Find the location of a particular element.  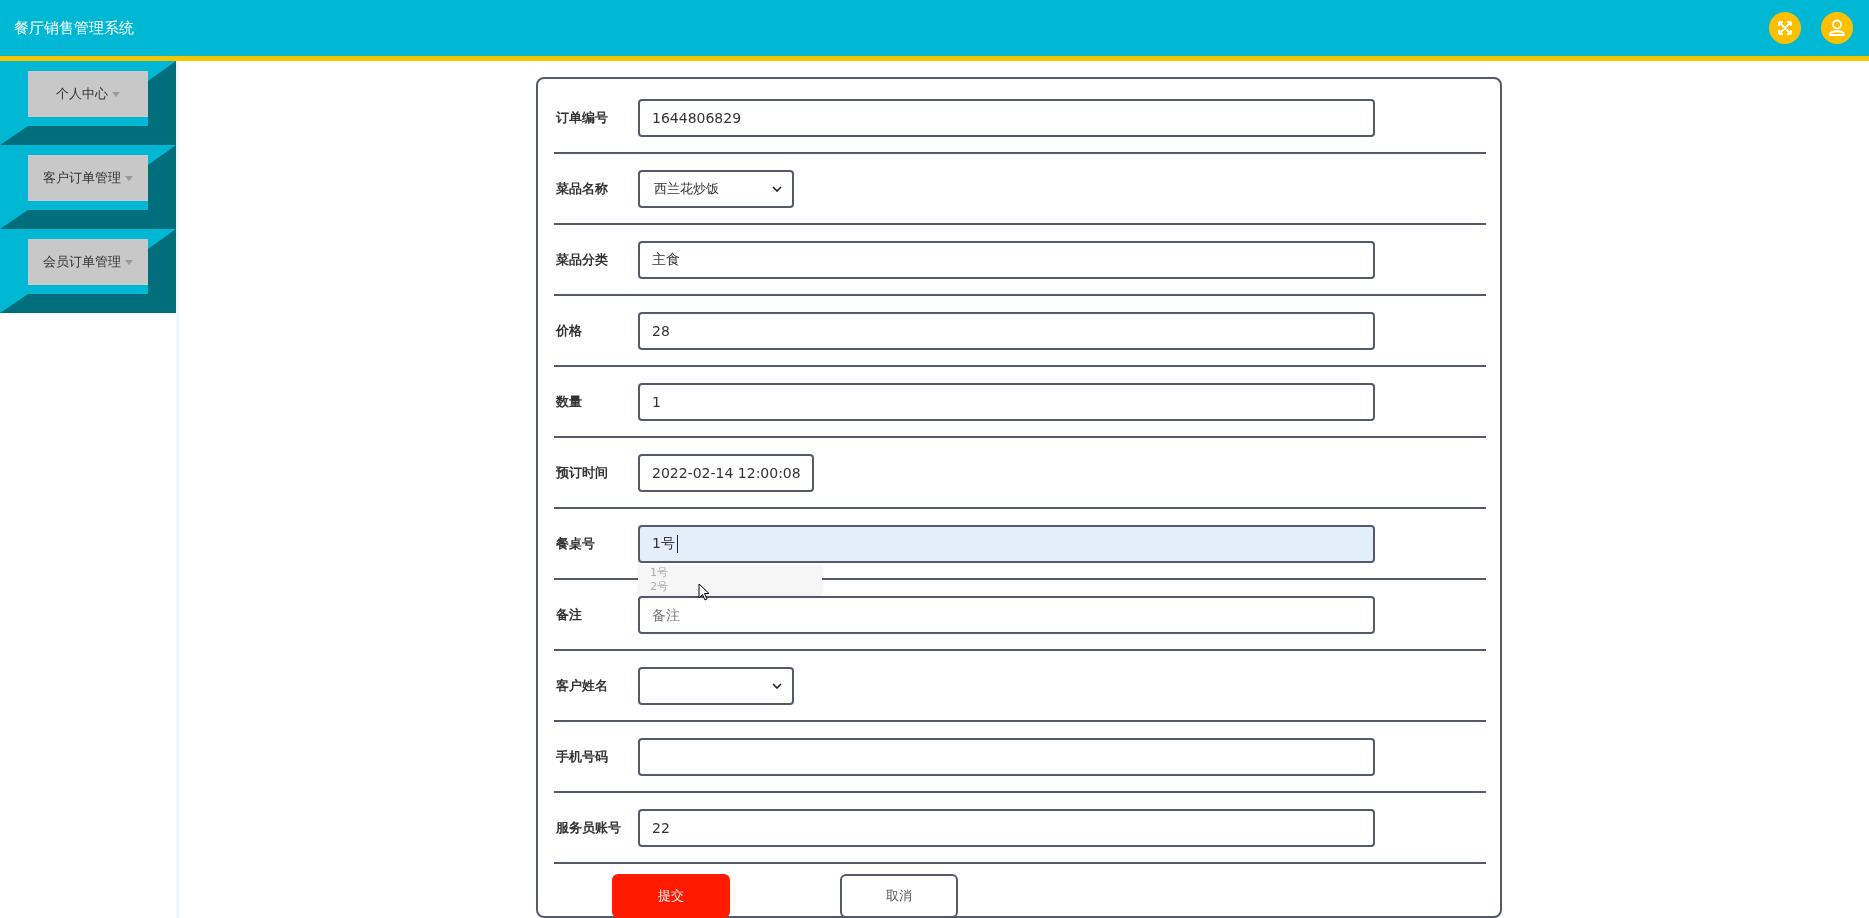

input-field: 28 is located at coordinates (1006, 330).